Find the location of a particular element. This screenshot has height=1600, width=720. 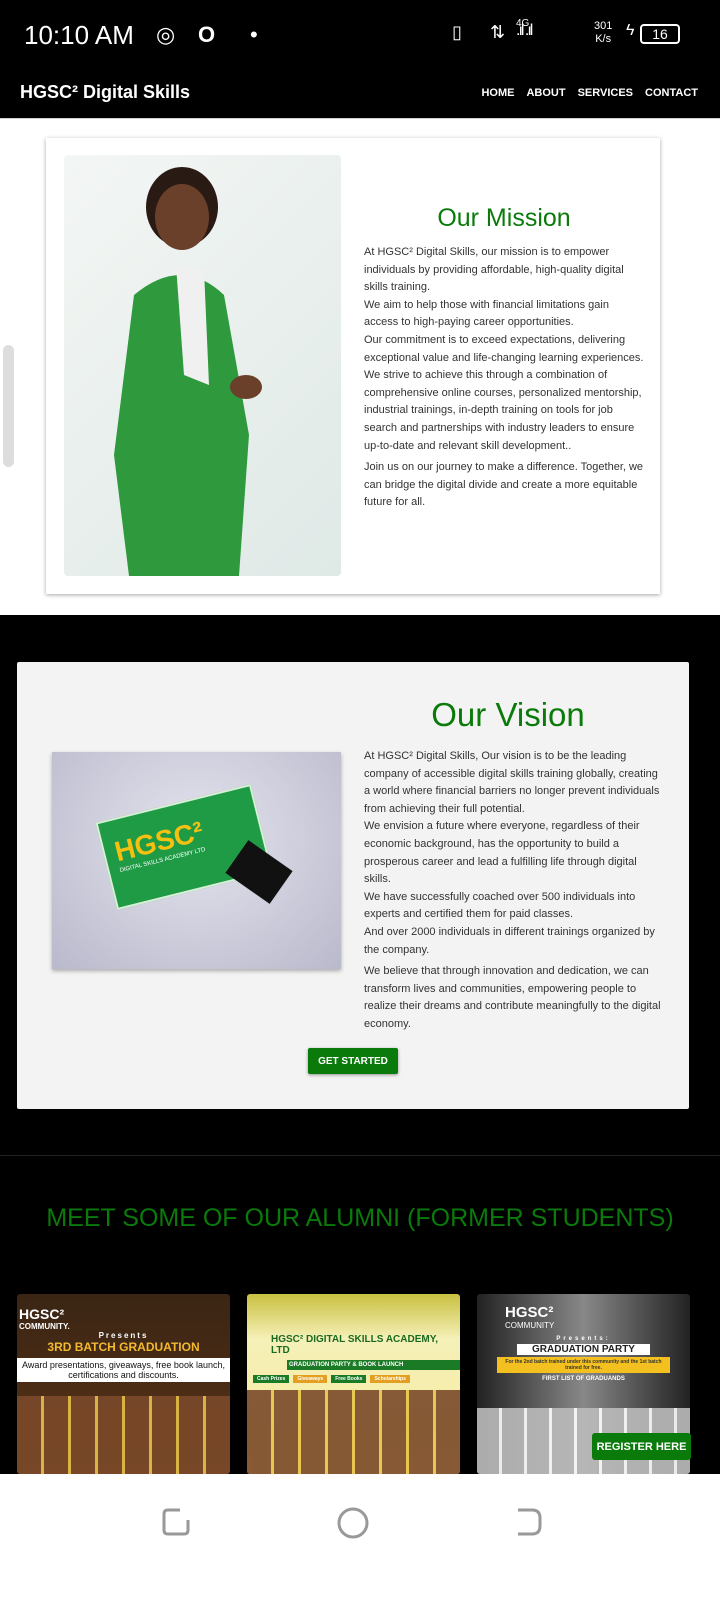

data-transfer-icon: ⇅ is located at coordinates (498, 32).